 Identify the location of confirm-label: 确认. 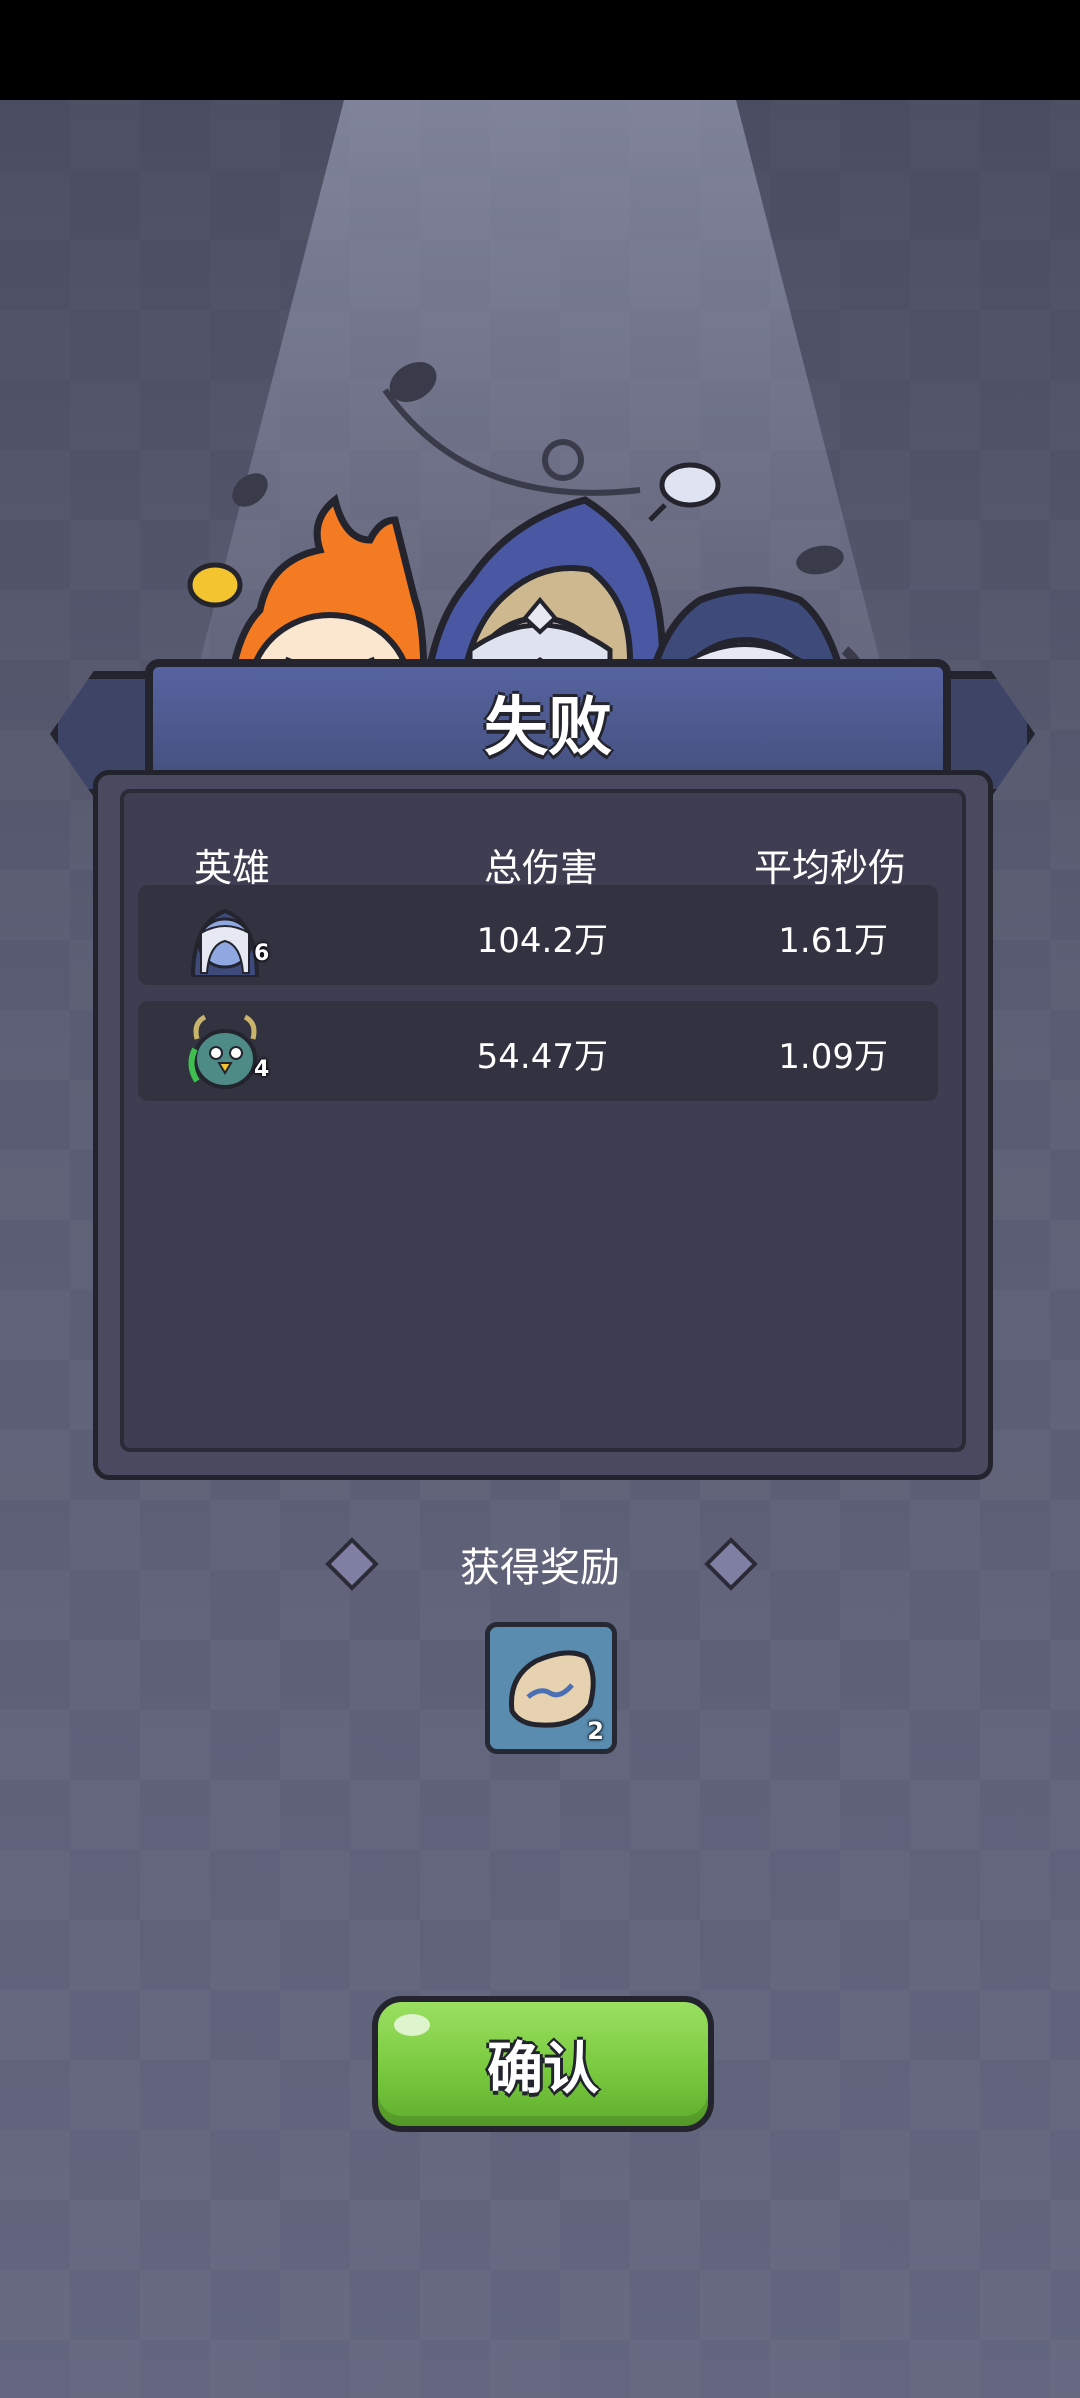
(543, 2069).